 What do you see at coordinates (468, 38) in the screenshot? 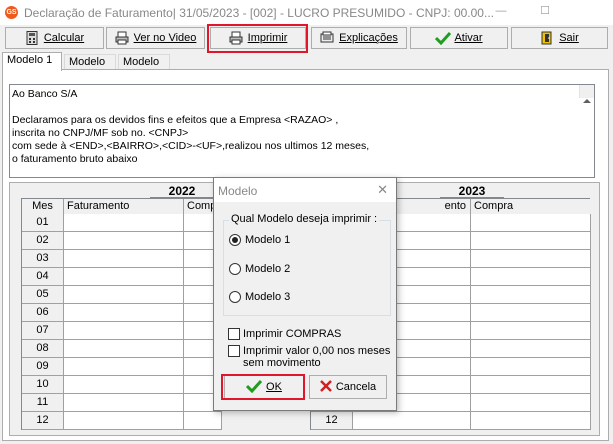
I see `ativar-label: Ativar` at bounding box center [468, 38].